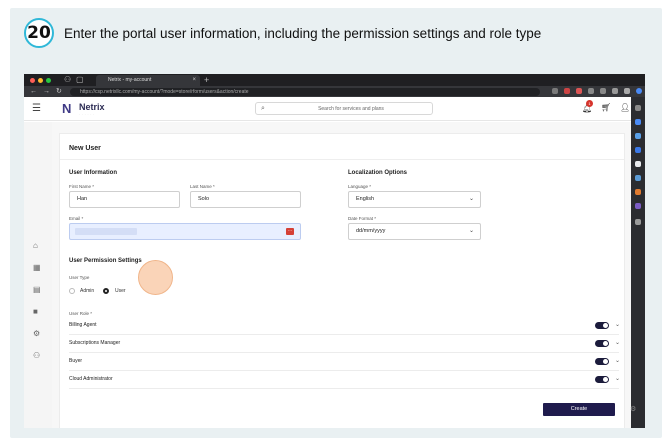 The width and height of the screenshot is (672, 447). What do you see at coordinates (351, 108) in the screenshot?
I see `search-input` at bounding box center [351, 108].